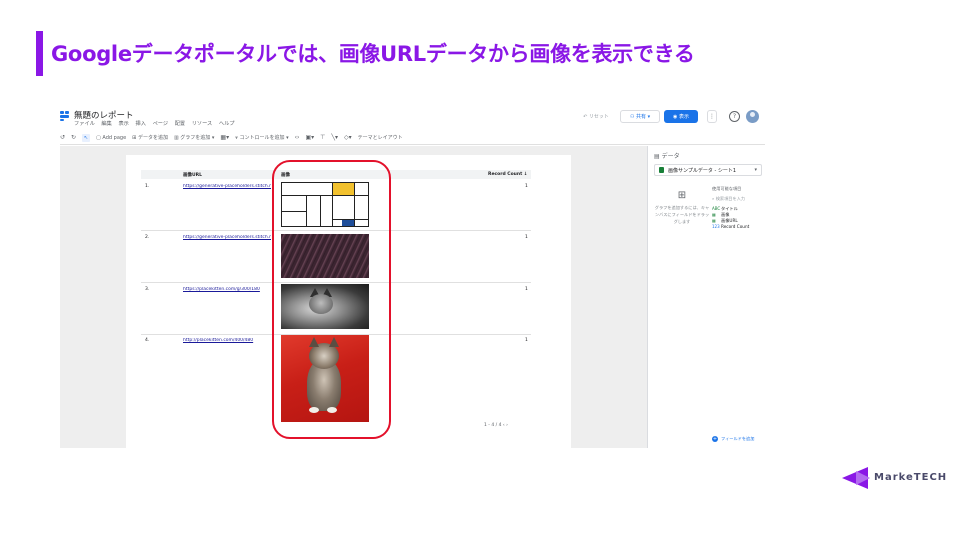 The width and height of the screenshot is (960, 540). Describe the element at coordinates (667, 156) in the screenshot. I see `data-panel-title: ▤ データ` at that location.